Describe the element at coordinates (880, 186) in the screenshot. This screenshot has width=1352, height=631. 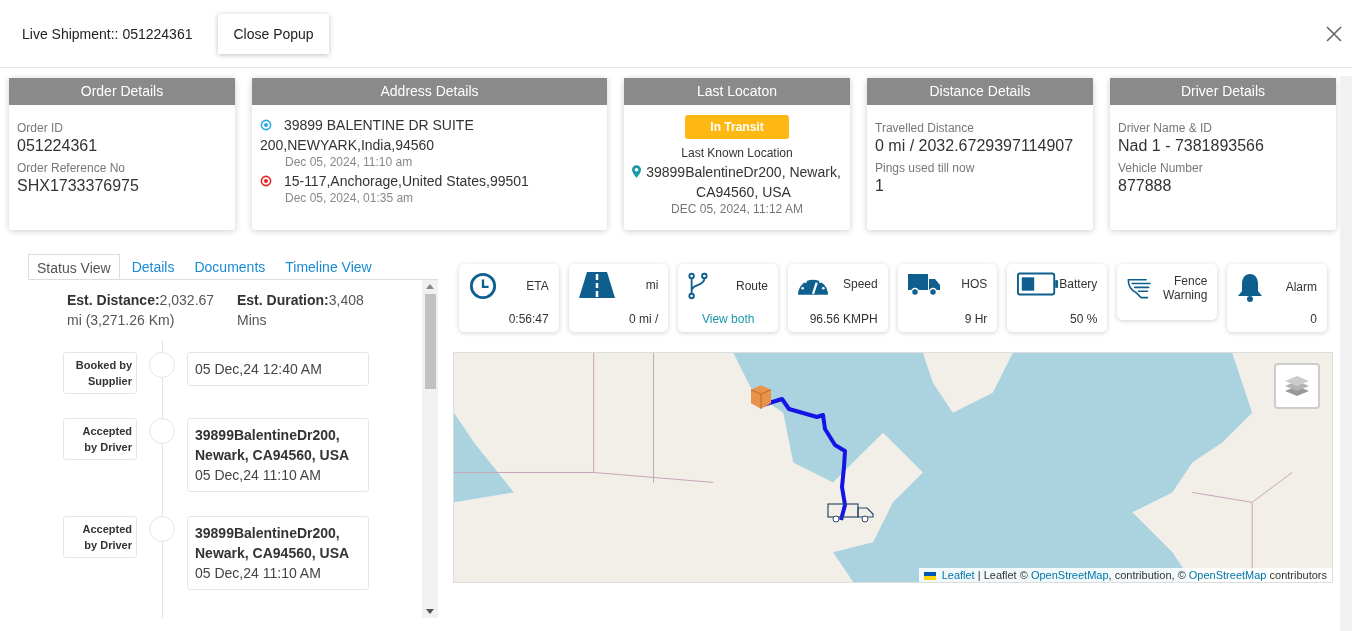
I see `field-value: 1` at that location.